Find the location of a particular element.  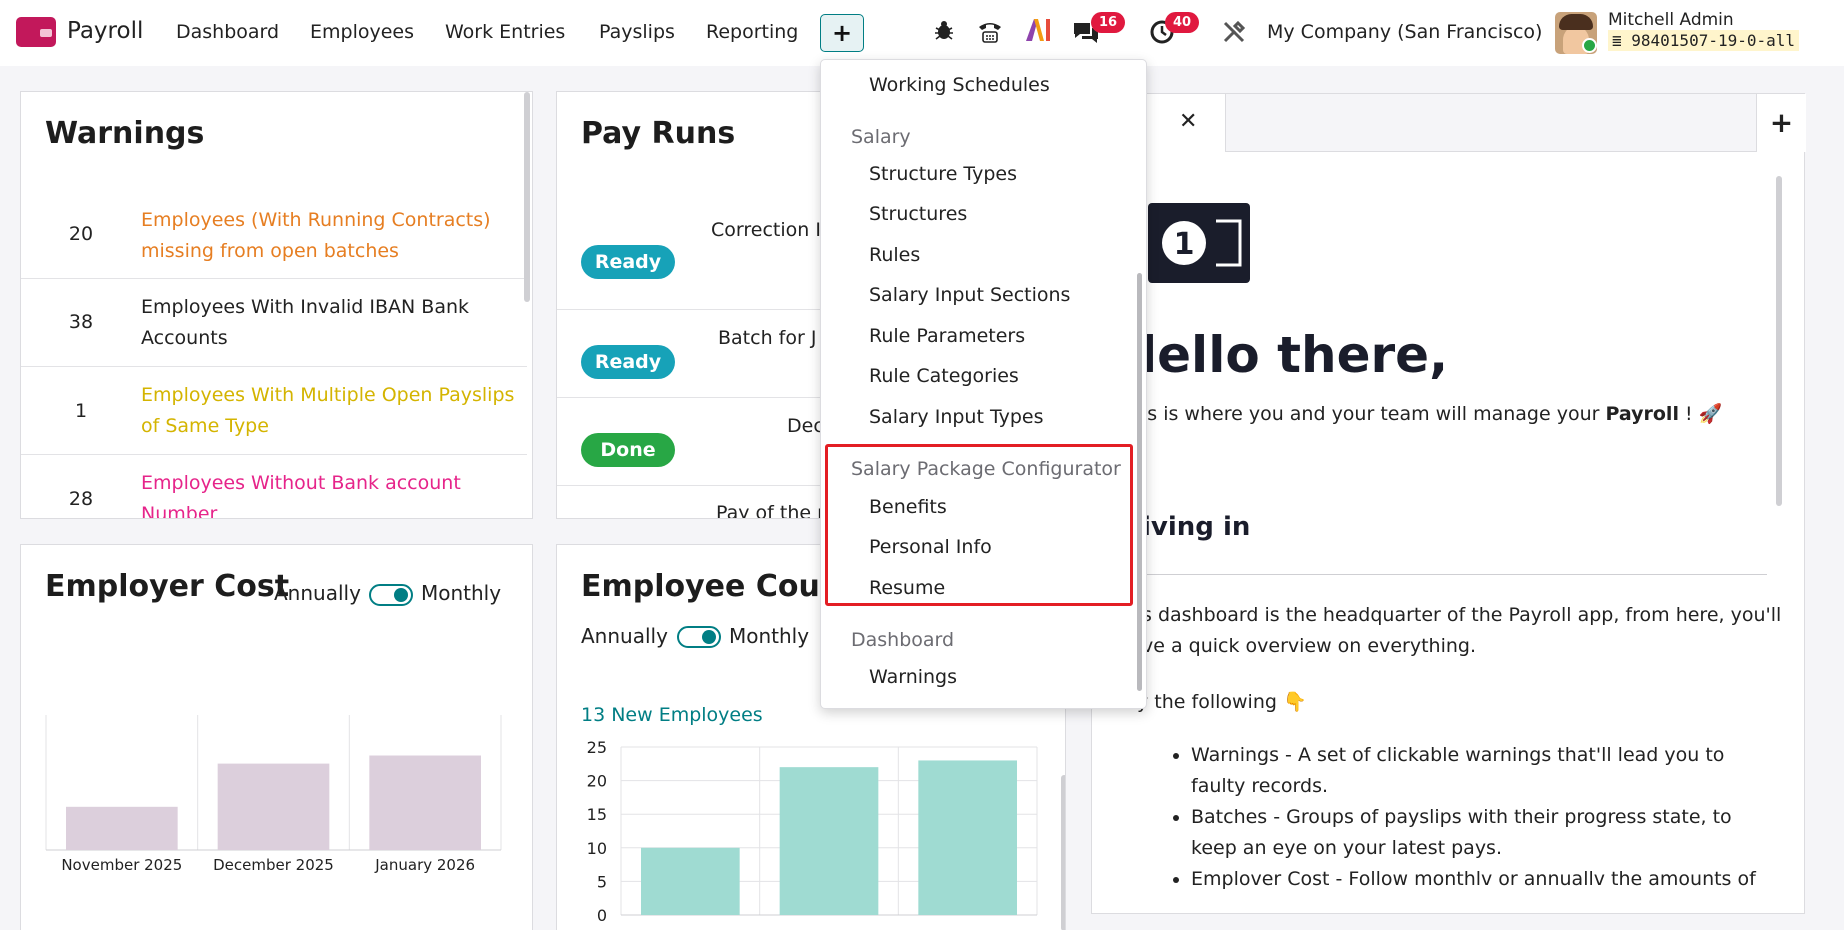

settings-tools-icon is located at coordinates (1234, 35).